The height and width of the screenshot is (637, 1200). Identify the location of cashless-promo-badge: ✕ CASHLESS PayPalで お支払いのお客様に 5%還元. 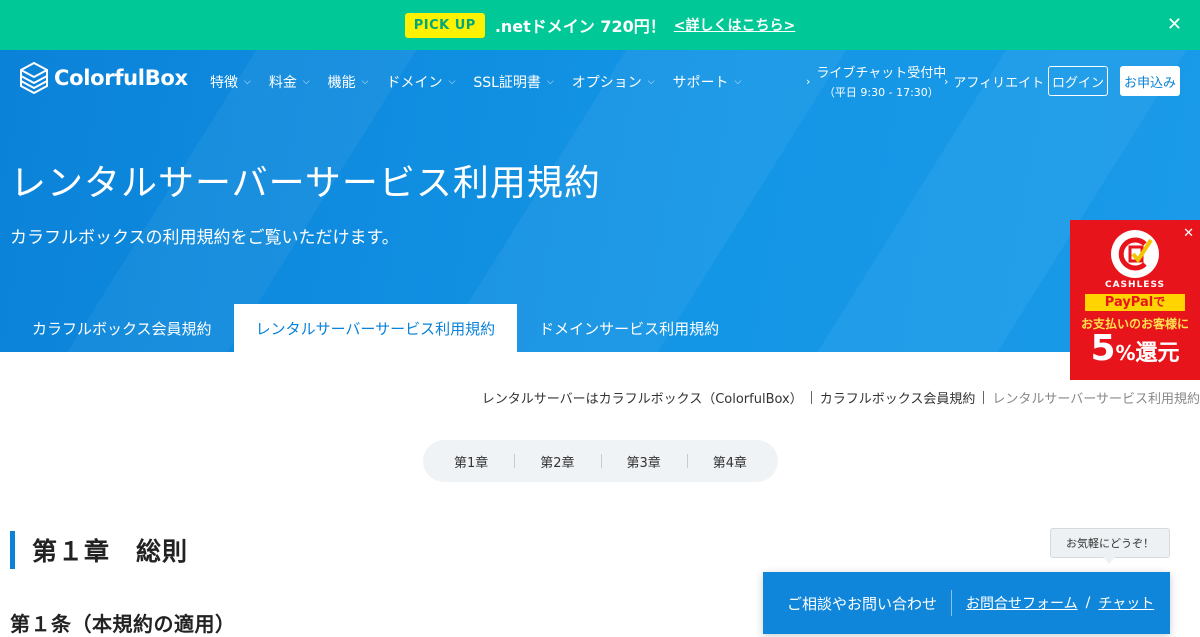
(1135, 300).